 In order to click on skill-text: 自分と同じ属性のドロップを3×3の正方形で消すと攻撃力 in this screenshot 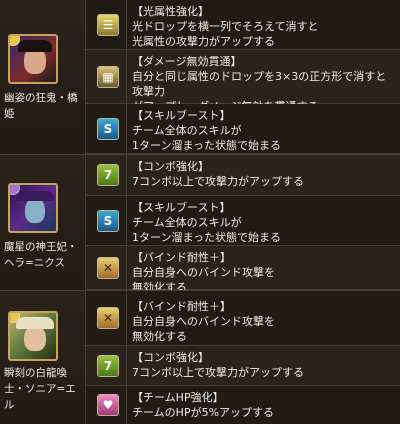, I will do `click(259, 84)`.